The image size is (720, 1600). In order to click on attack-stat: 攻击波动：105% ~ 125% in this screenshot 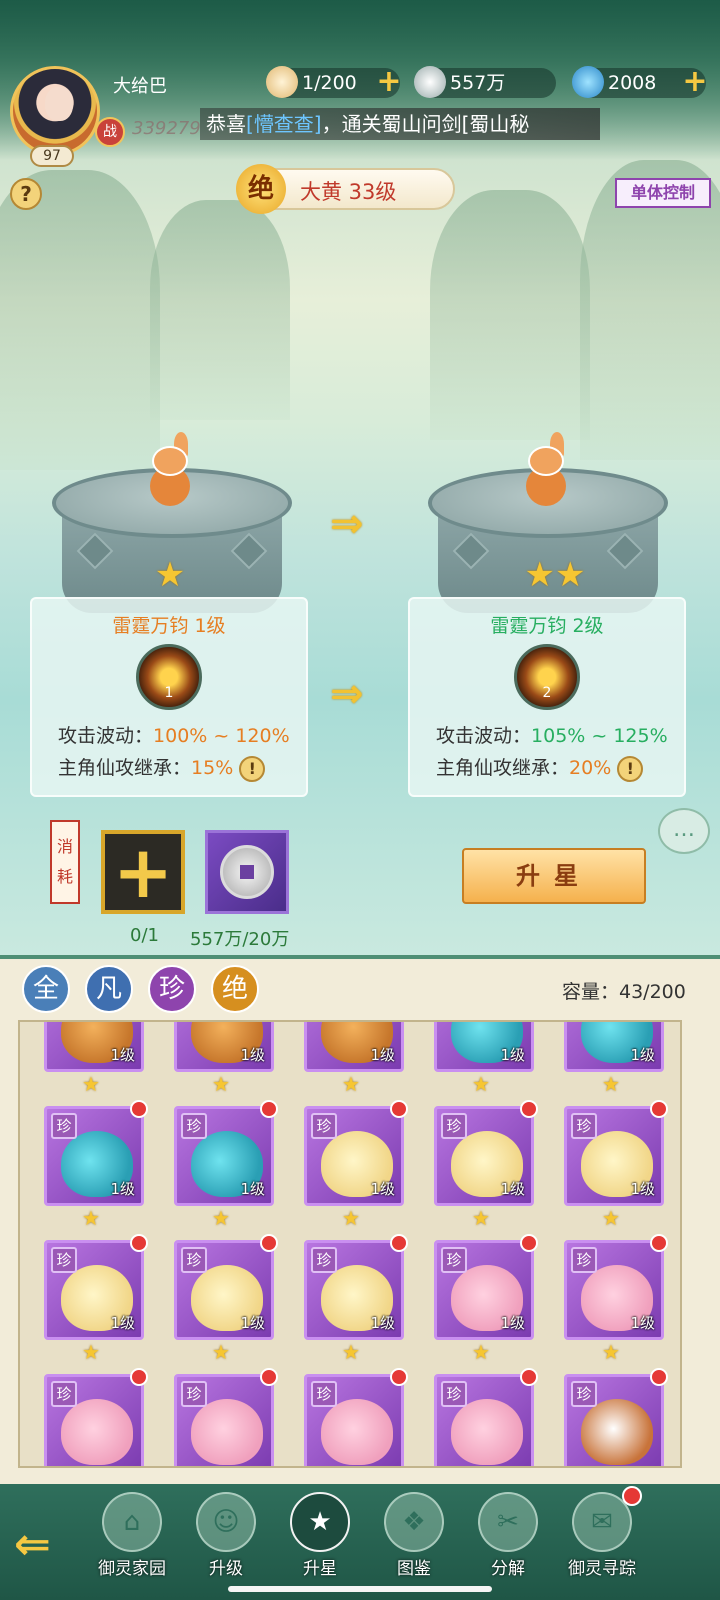, I will do `click(552, 734)`.